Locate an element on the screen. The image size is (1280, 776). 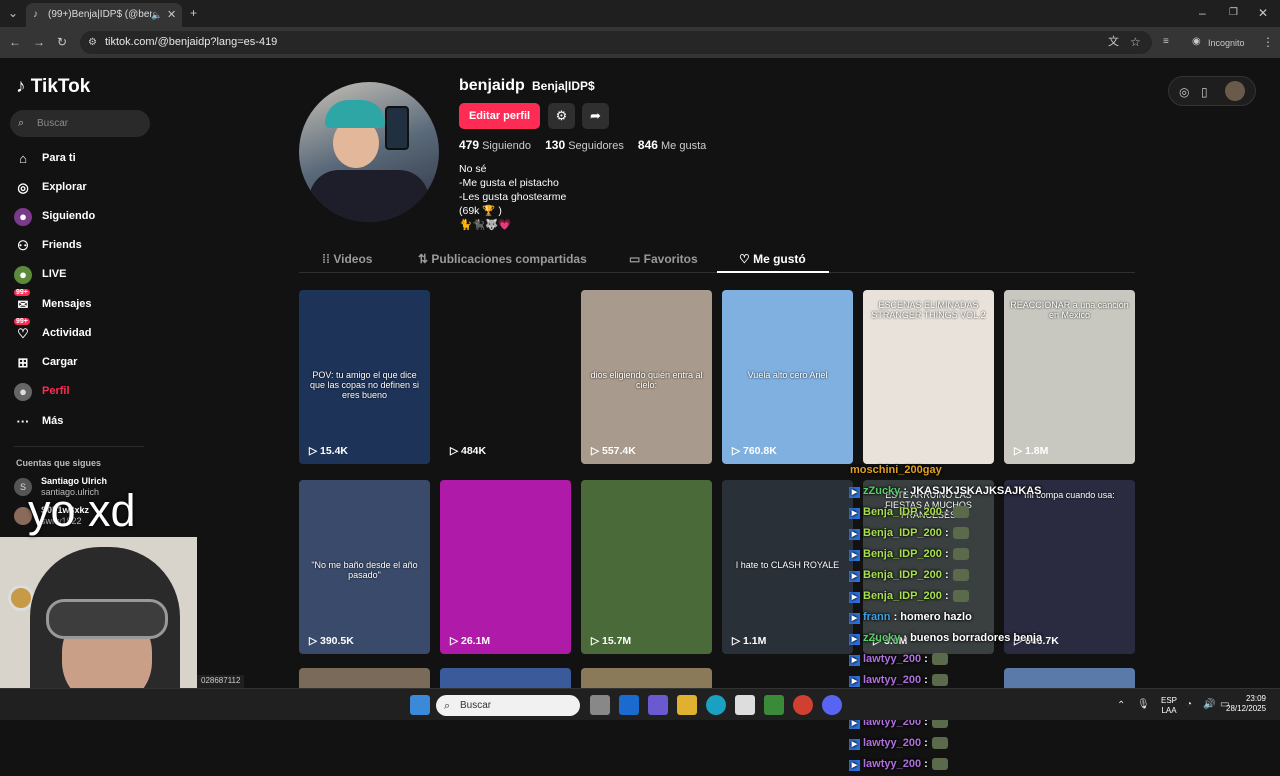
tab-videos: ⁞⁞ Videos is located at coordinates (347, 259).